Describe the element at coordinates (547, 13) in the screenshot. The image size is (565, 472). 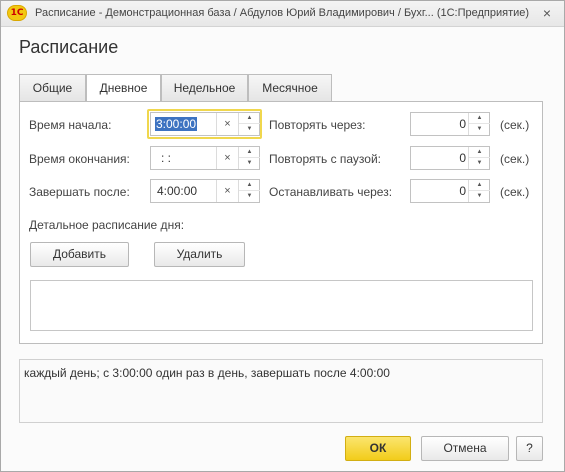
I see `close-icon: ×` at that location.